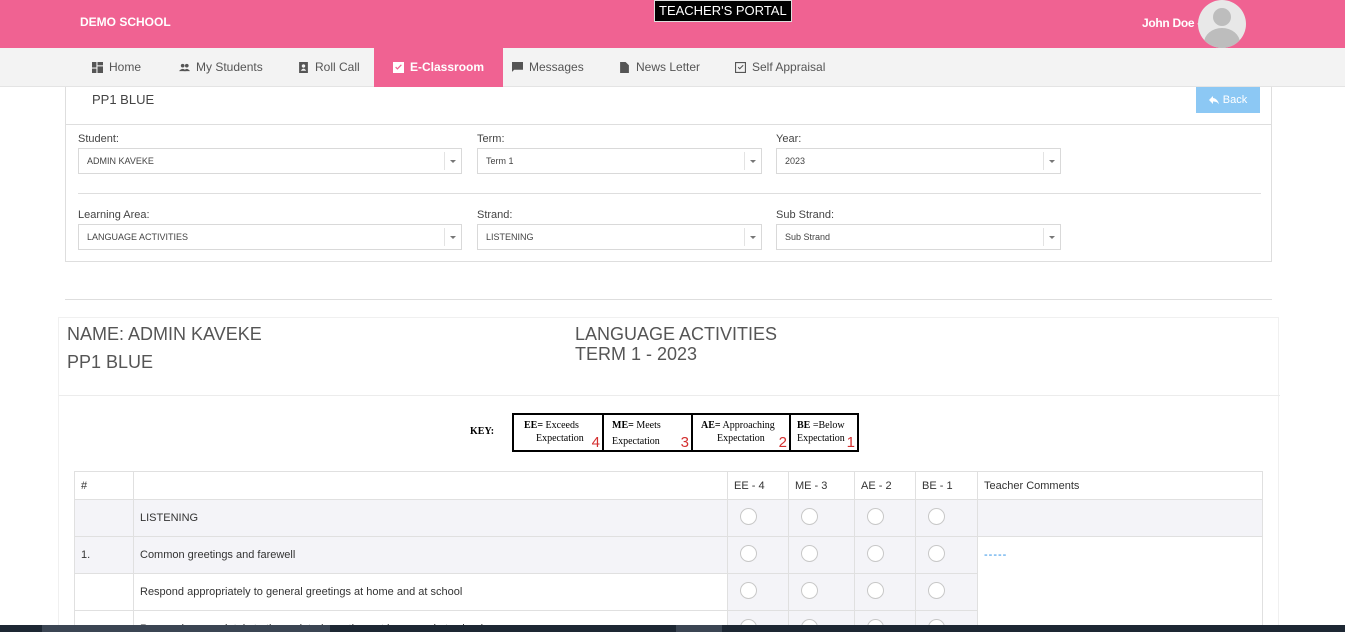 The height and width of the screenshot is (632, 1345). Describe the element at coordinates (885, 485) in the screenshot. I see `column-header: AE - 2` at that location.